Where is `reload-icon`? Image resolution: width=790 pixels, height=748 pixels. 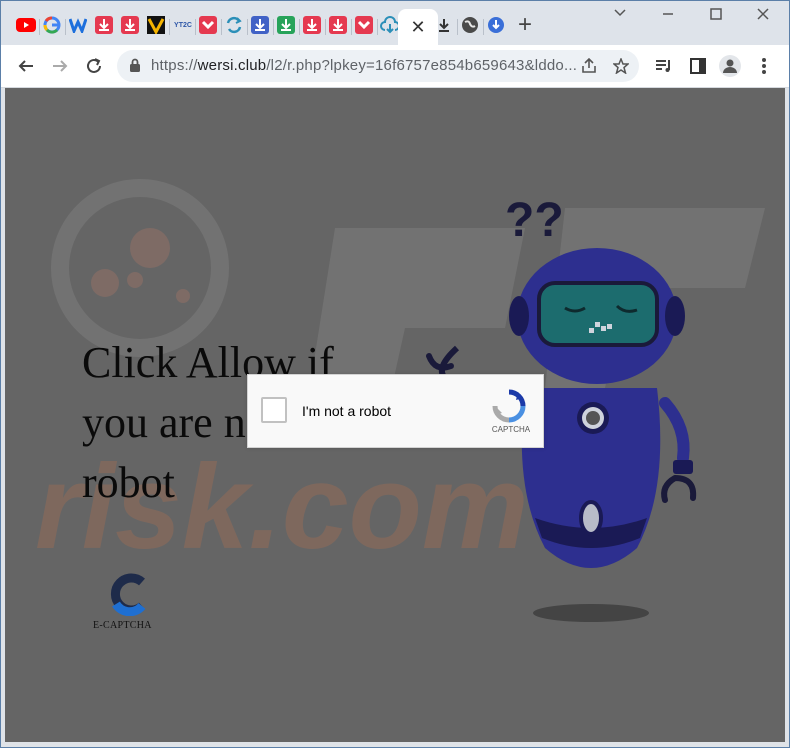 reload-icon is located at coordinates (94, 65).